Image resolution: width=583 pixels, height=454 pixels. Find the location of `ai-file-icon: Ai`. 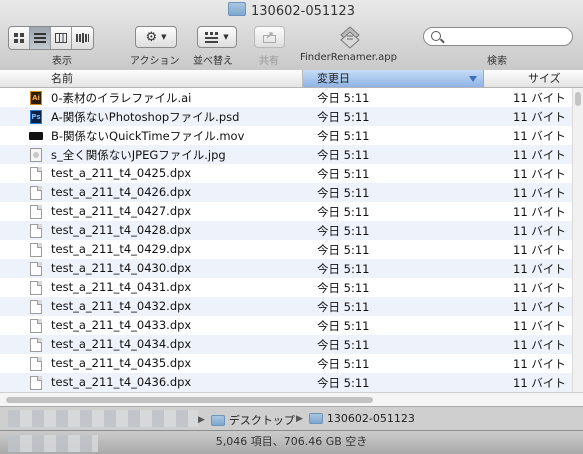

ai-file-icon: Ai is located at coordinates (36, 98).